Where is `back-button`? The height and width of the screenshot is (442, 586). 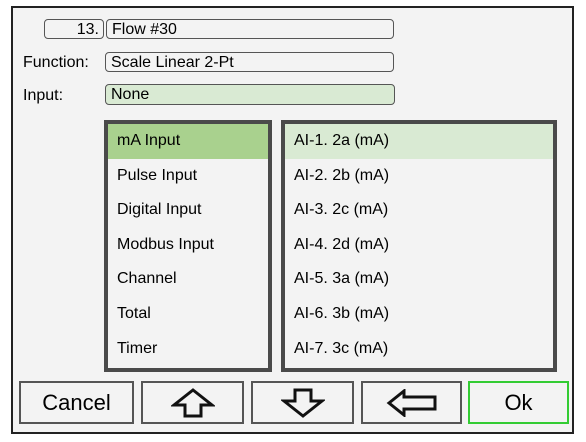
back-button is located at coordinates (411, 402).